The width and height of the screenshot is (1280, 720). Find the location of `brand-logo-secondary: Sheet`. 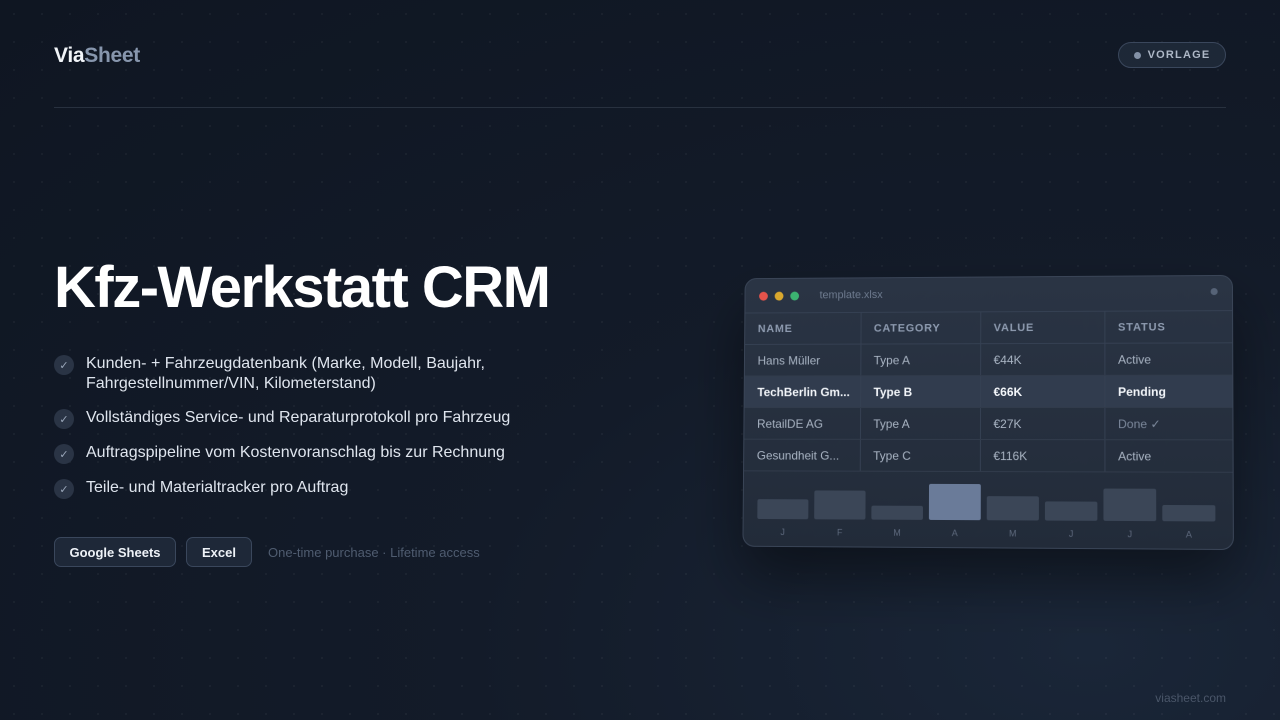

brand-logo-secondary: Sheet is located at coordinates (112, 55).